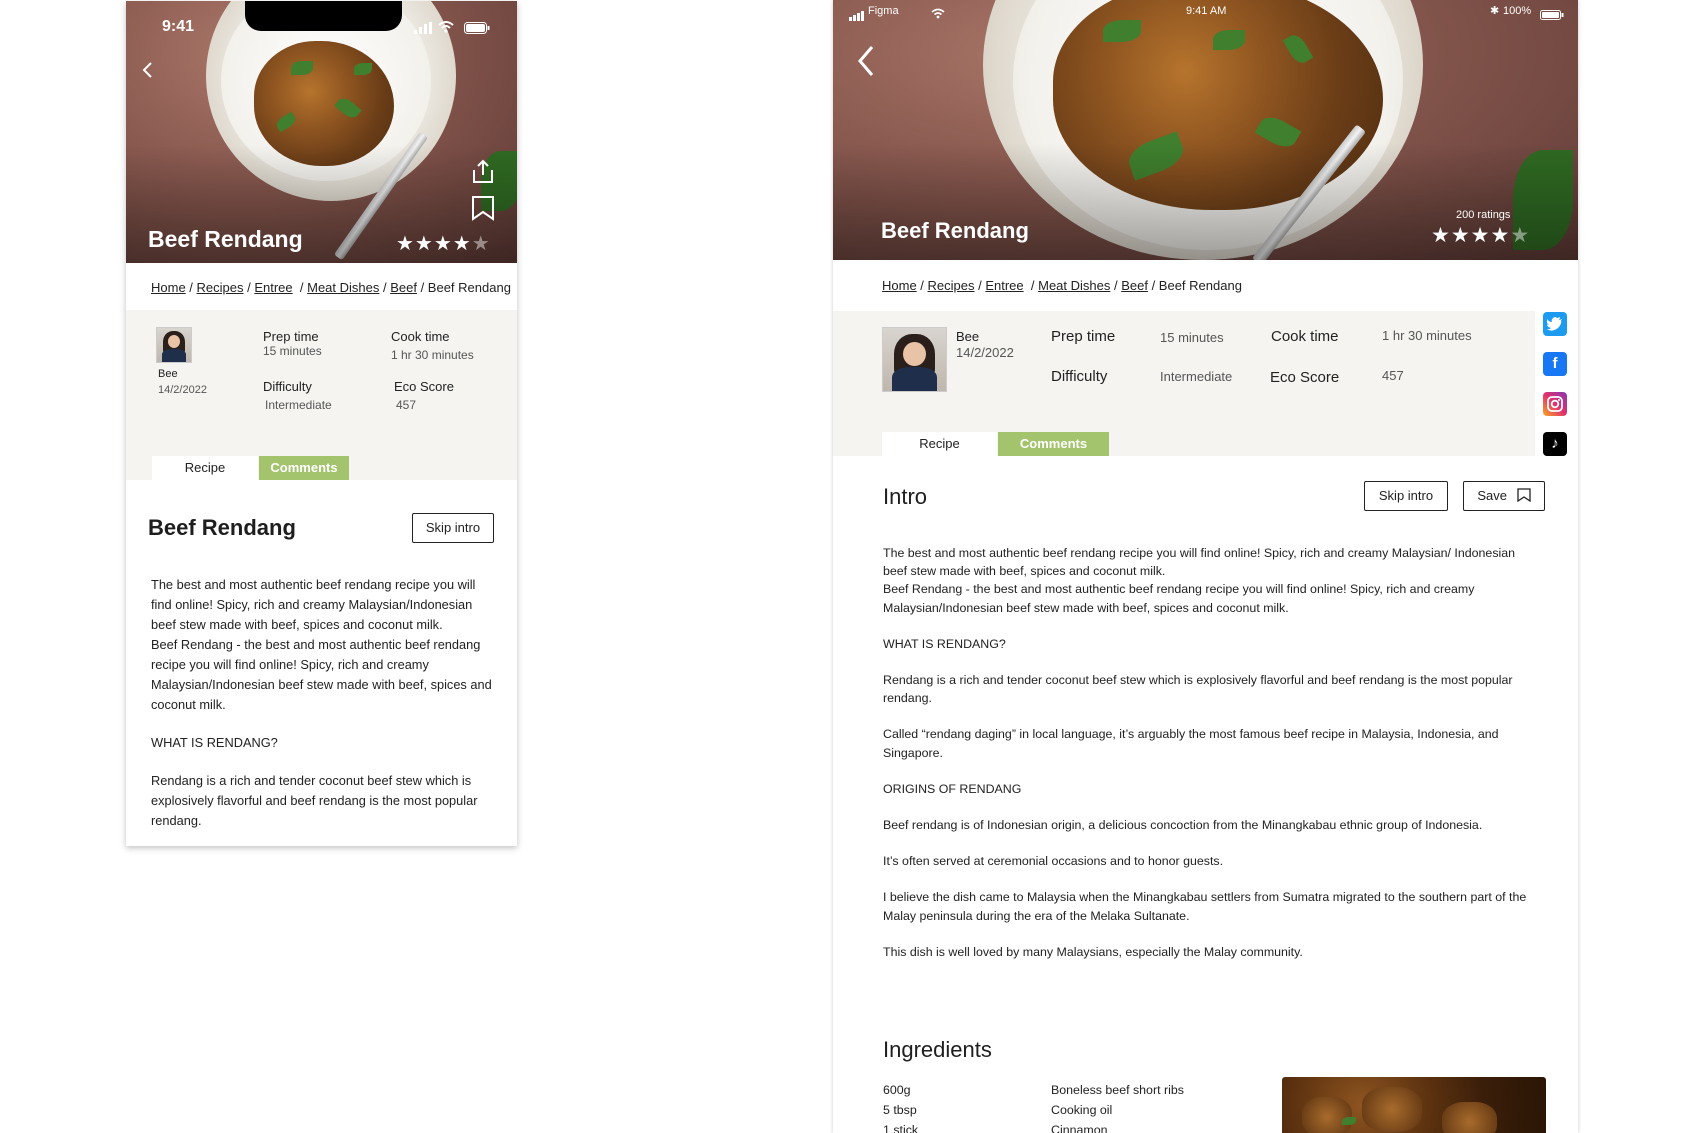 This screenshot has width=1704, height=1133. I want to click on ingredient-qty: 1 stick, so click(901, 1128).